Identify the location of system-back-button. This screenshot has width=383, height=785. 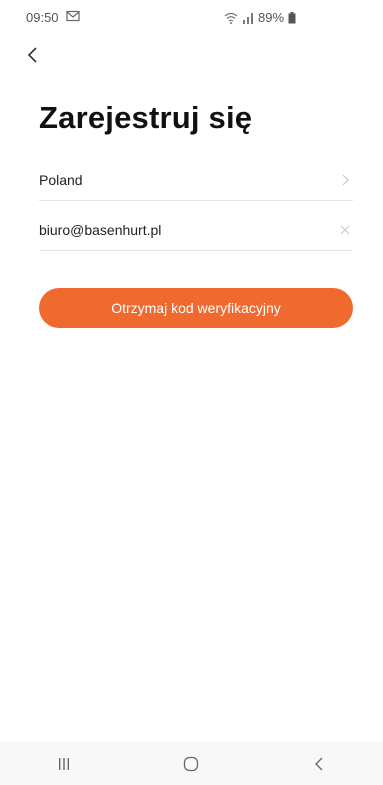
(319, 764).